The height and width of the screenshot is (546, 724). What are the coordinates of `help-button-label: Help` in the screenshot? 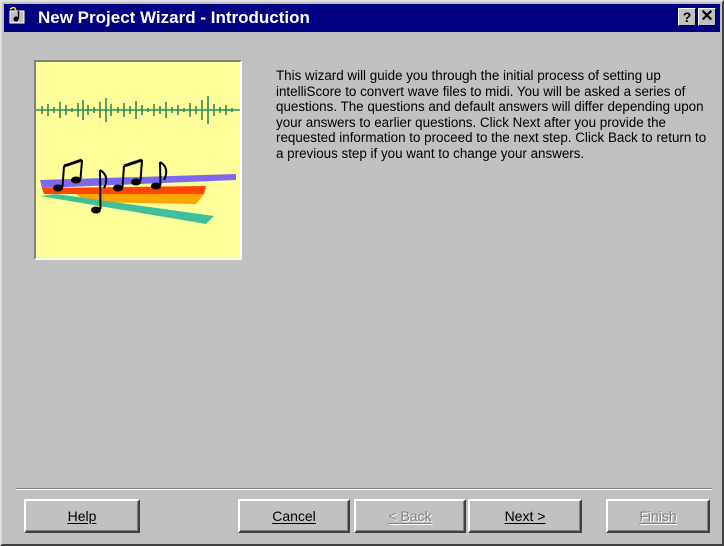 It's located at (82, 516).